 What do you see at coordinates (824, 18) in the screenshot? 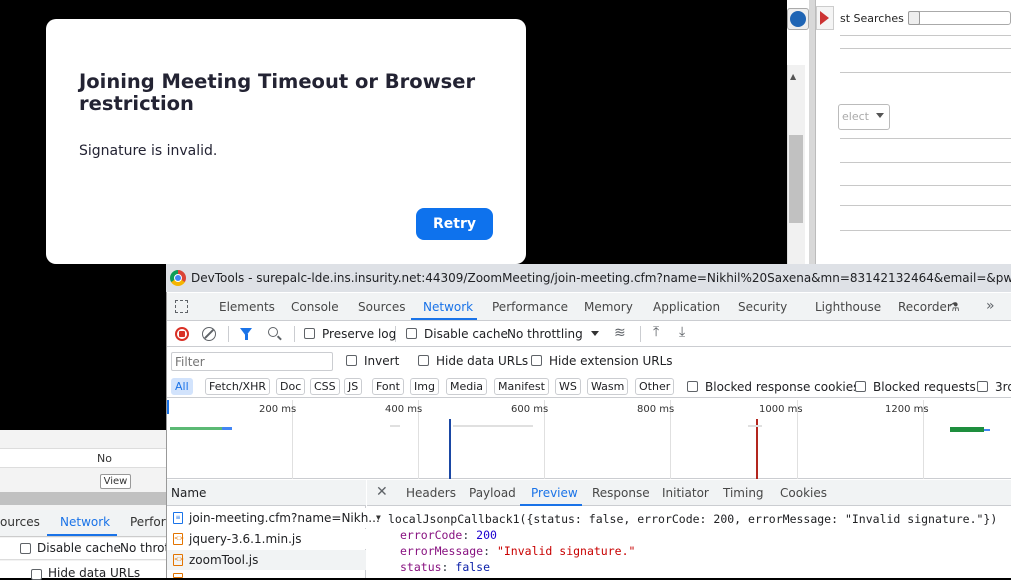
I see `play-icon` at bounding box center [824, 18].